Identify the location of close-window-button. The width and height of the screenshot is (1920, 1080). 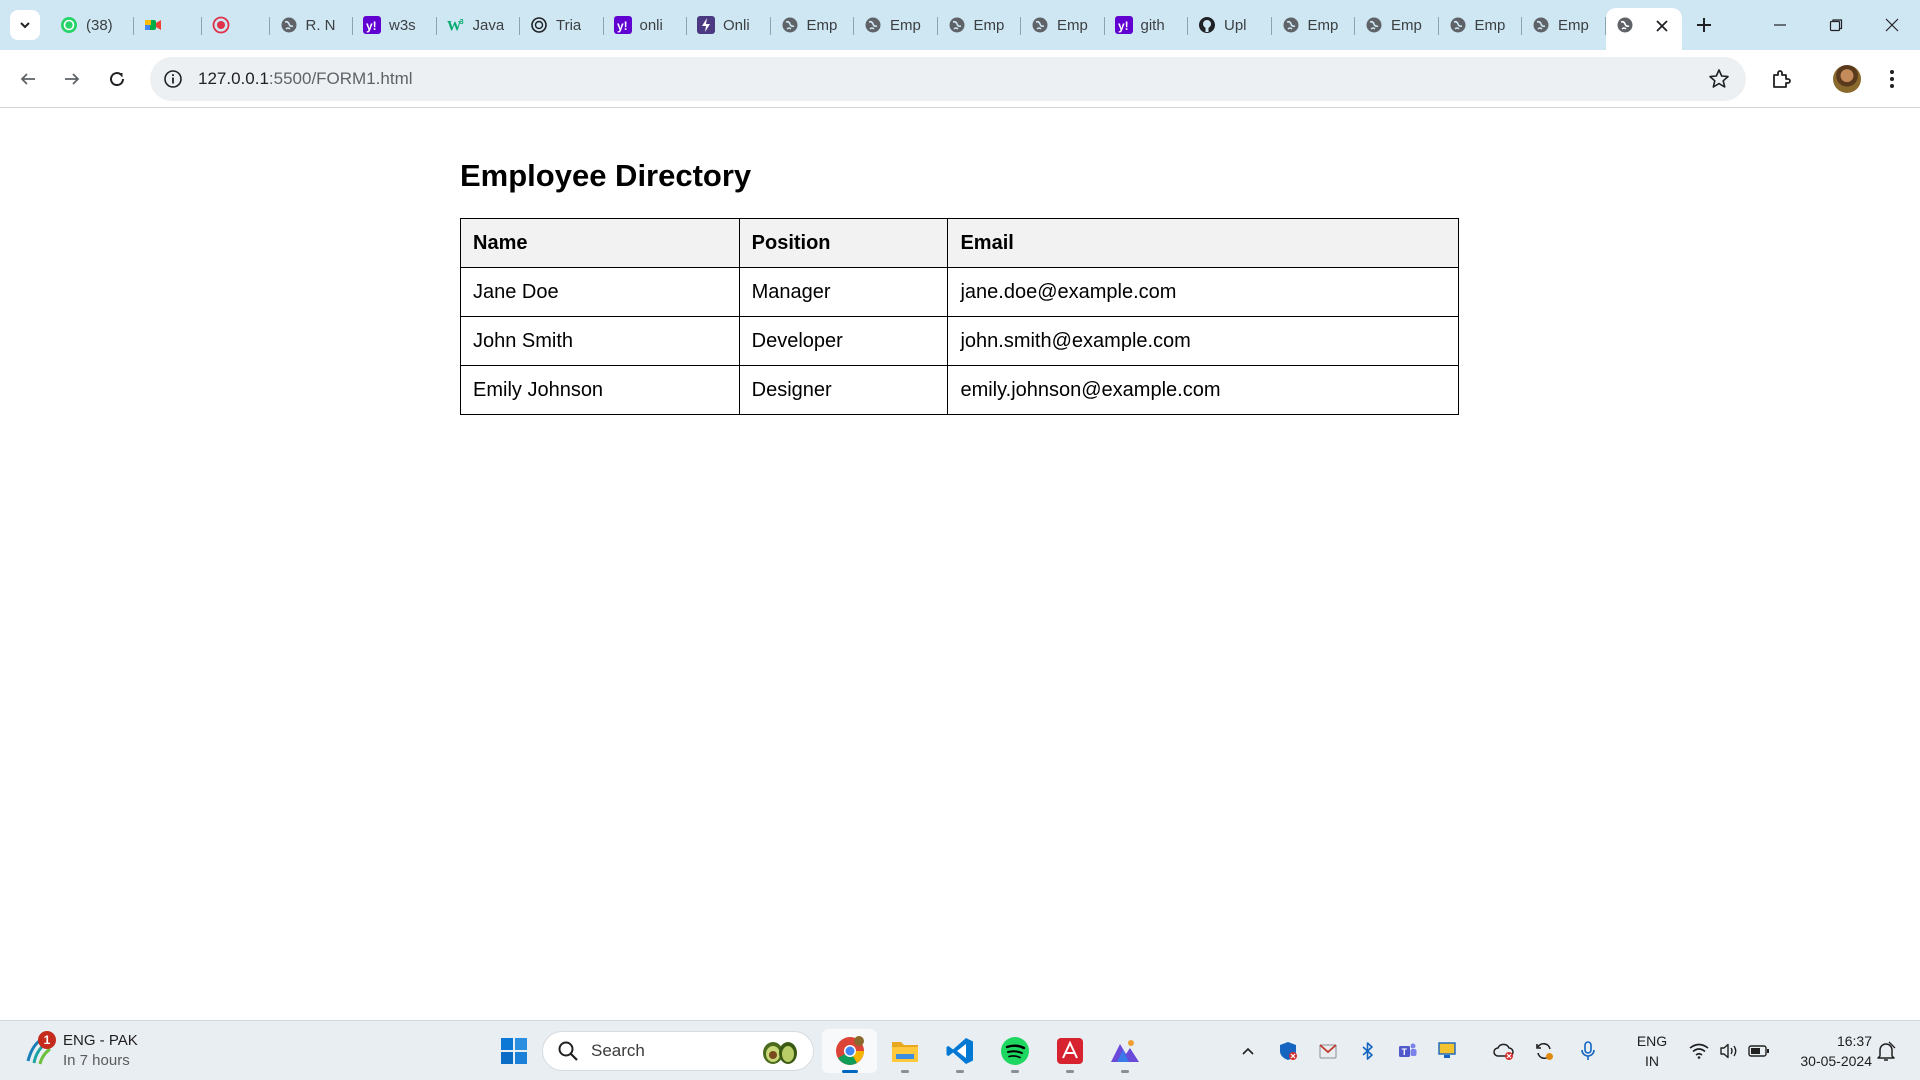
(1892, 25).